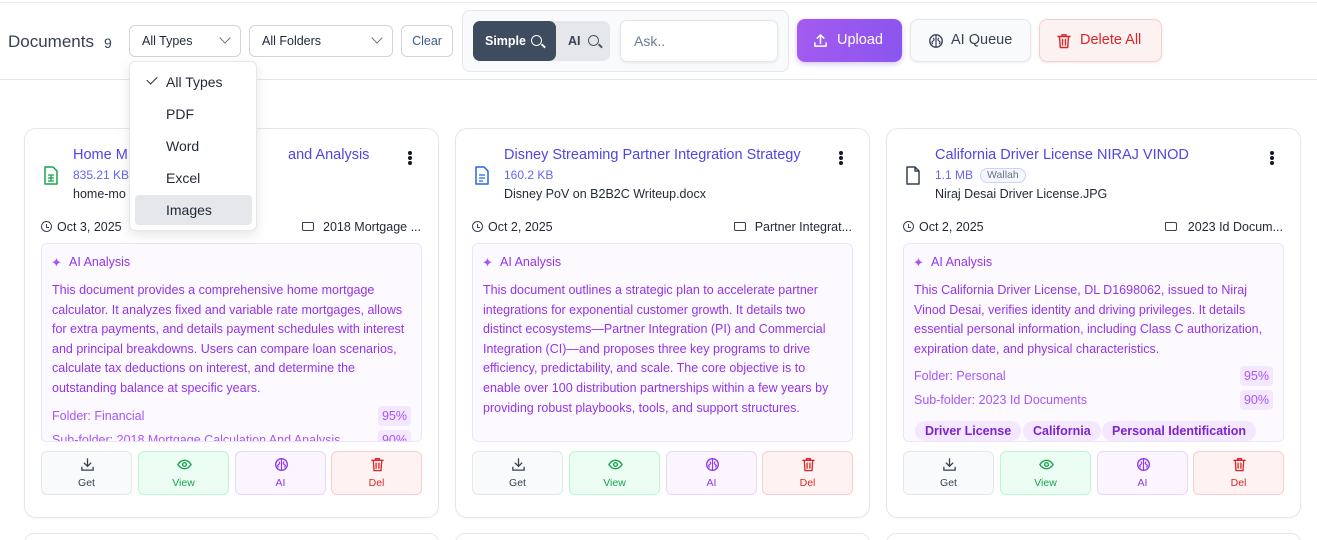 The width and height of the screenshot is (1317, 540). What do you see at coordinates (100, 155) in the screenshot?
I see `document-title: Home M` at bounding box center [100, 155].